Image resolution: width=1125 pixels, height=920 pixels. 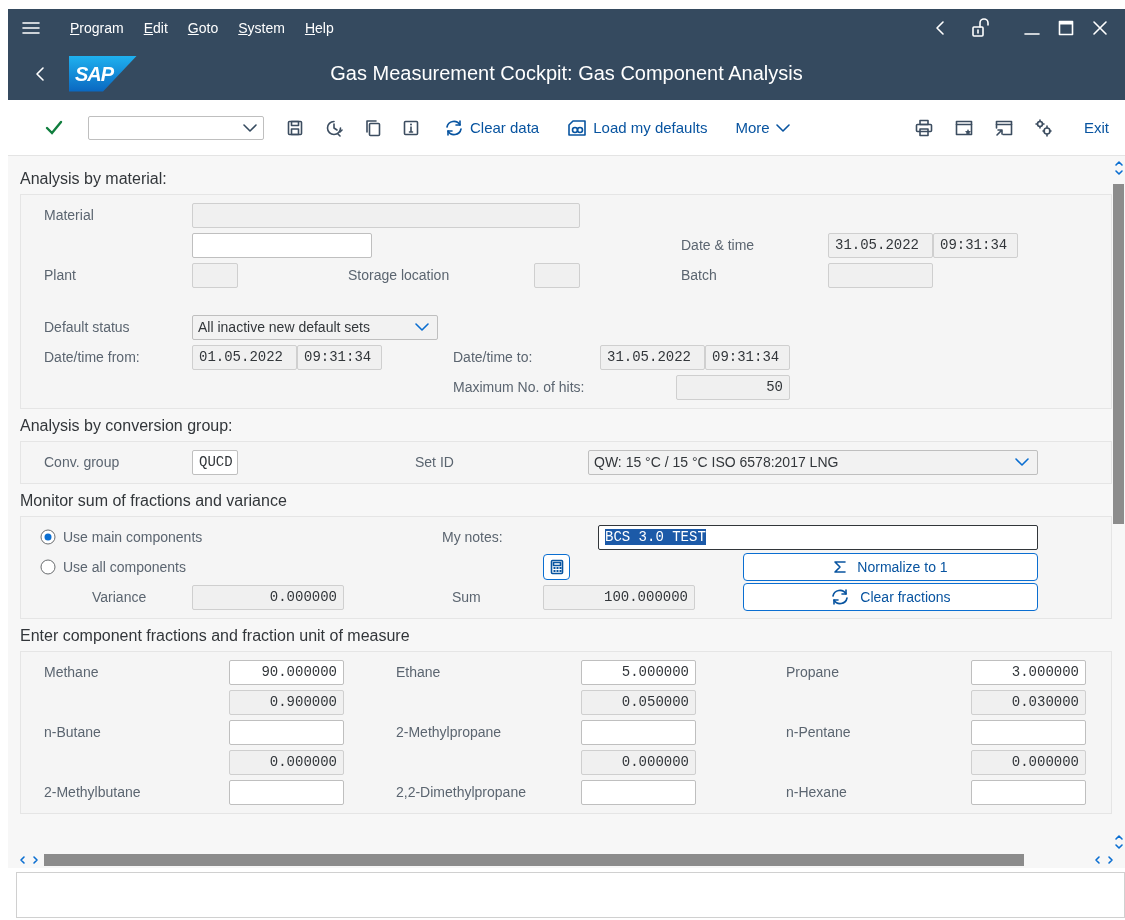 I want to click on exit-button: Exit, so click(x=1096, y=127).